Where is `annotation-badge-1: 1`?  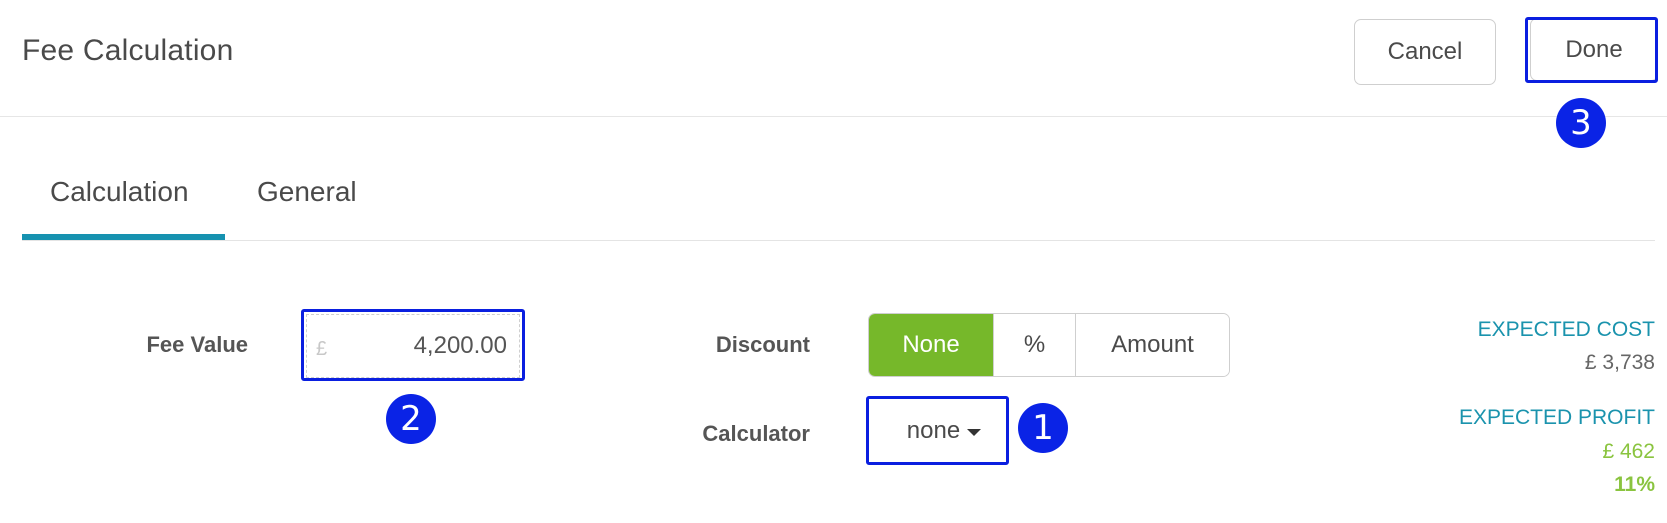 annotation-badge-1: 1 is located at coordinates (1043, 428).